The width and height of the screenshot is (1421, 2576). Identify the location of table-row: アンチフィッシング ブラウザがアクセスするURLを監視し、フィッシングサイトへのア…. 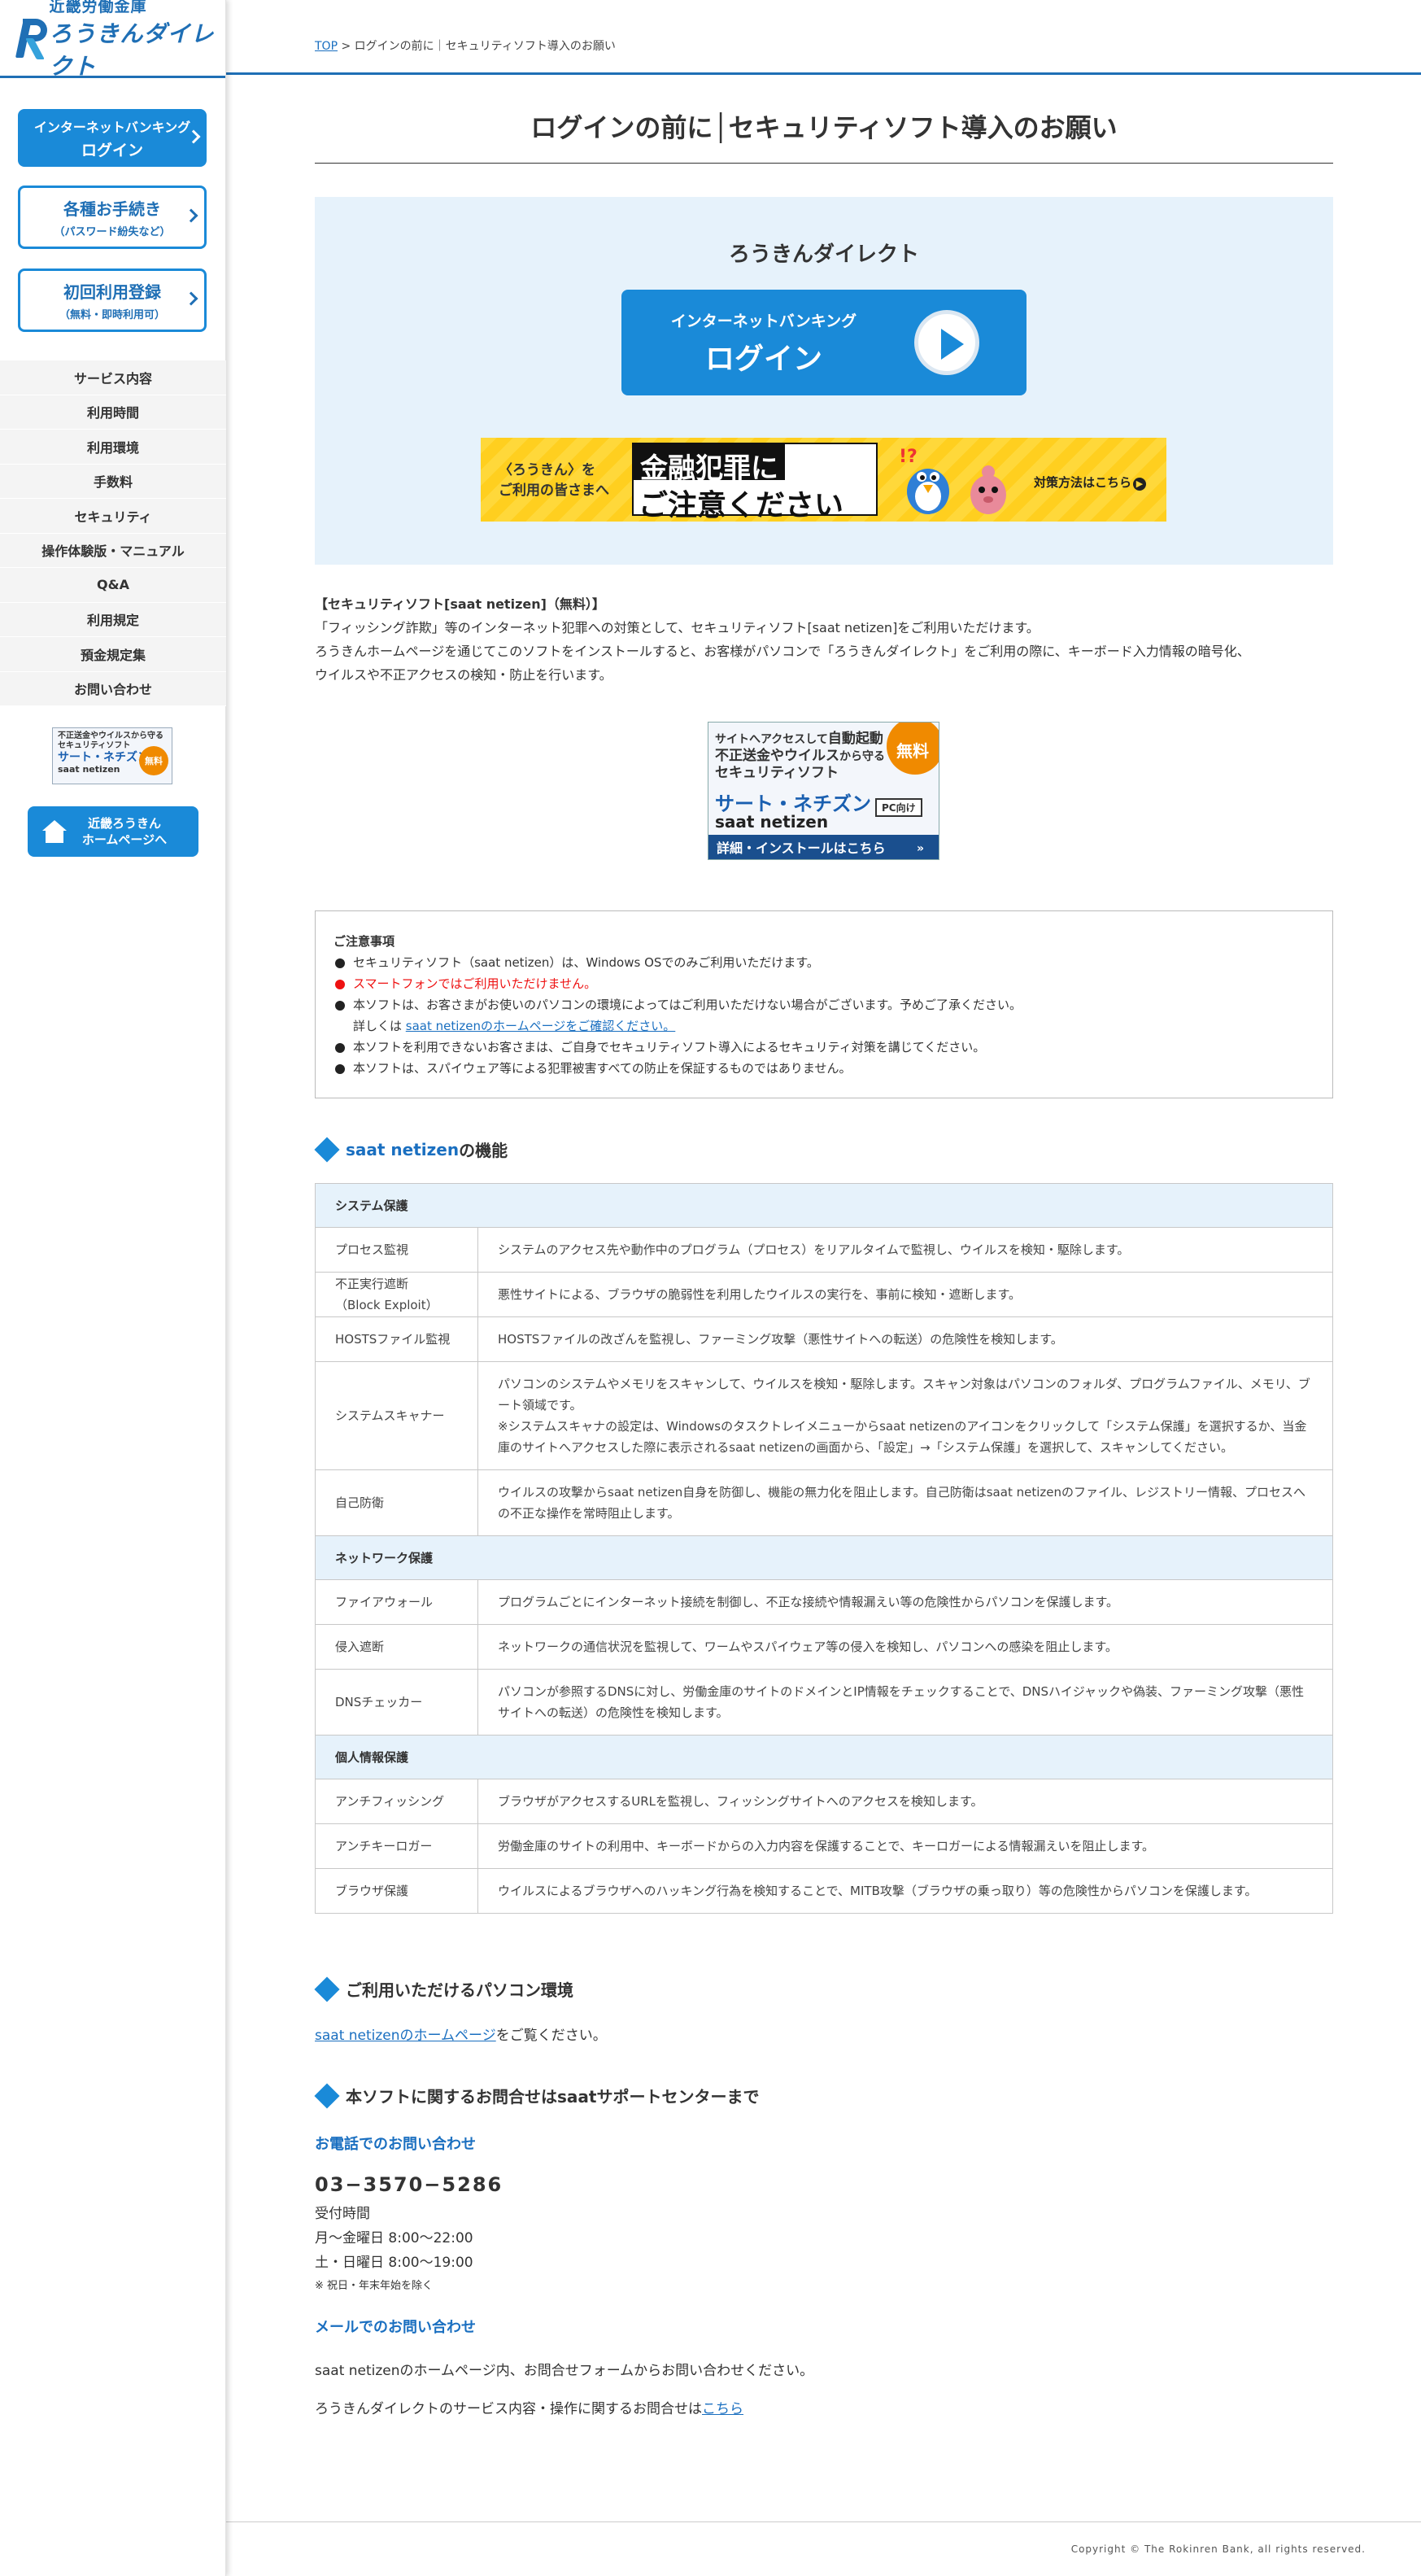
(824, 1801).